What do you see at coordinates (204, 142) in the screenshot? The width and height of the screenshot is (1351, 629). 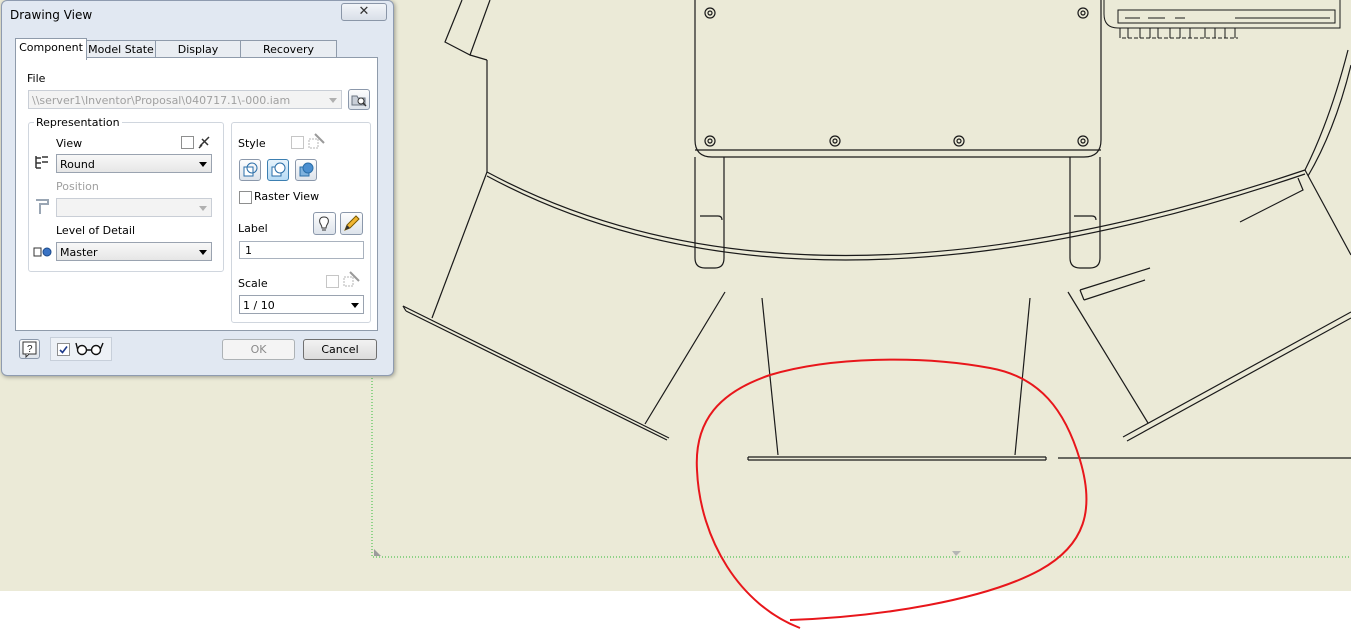 I see `pin-link-icon` at bounding box center [204, 142].